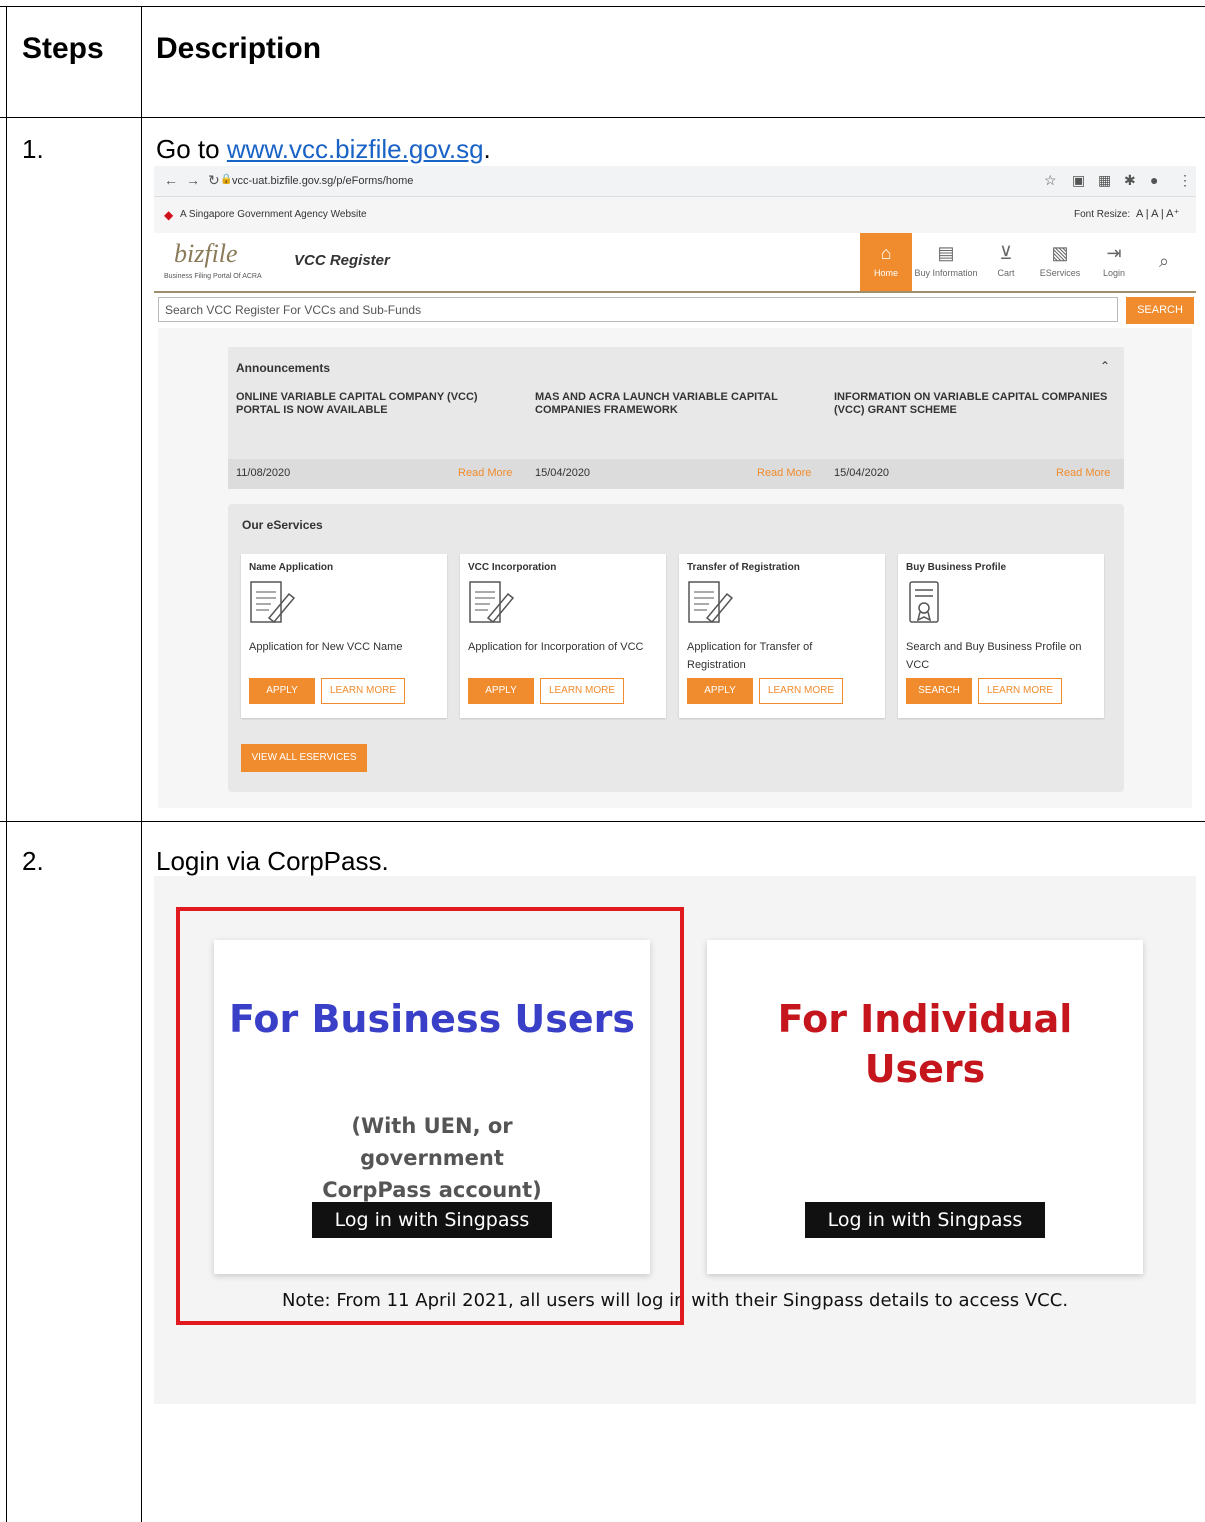 The image size is (1205, 1522). Describe the element at coordinates (226, 179) in the screenshot. I see `lock-icon: 🔒` at that location.